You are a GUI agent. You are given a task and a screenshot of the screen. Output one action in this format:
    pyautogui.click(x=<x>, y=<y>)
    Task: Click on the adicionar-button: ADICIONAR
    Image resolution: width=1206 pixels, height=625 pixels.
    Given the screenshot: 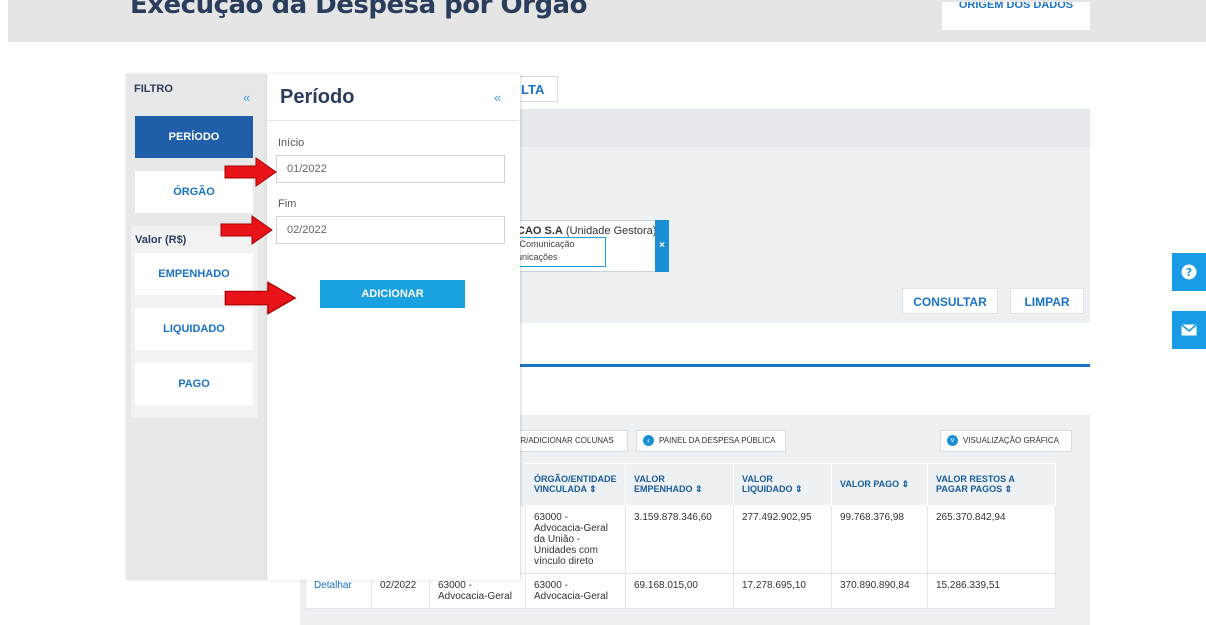 What is the action you would take?
    pyautogui.click(x=392, y=294)
    